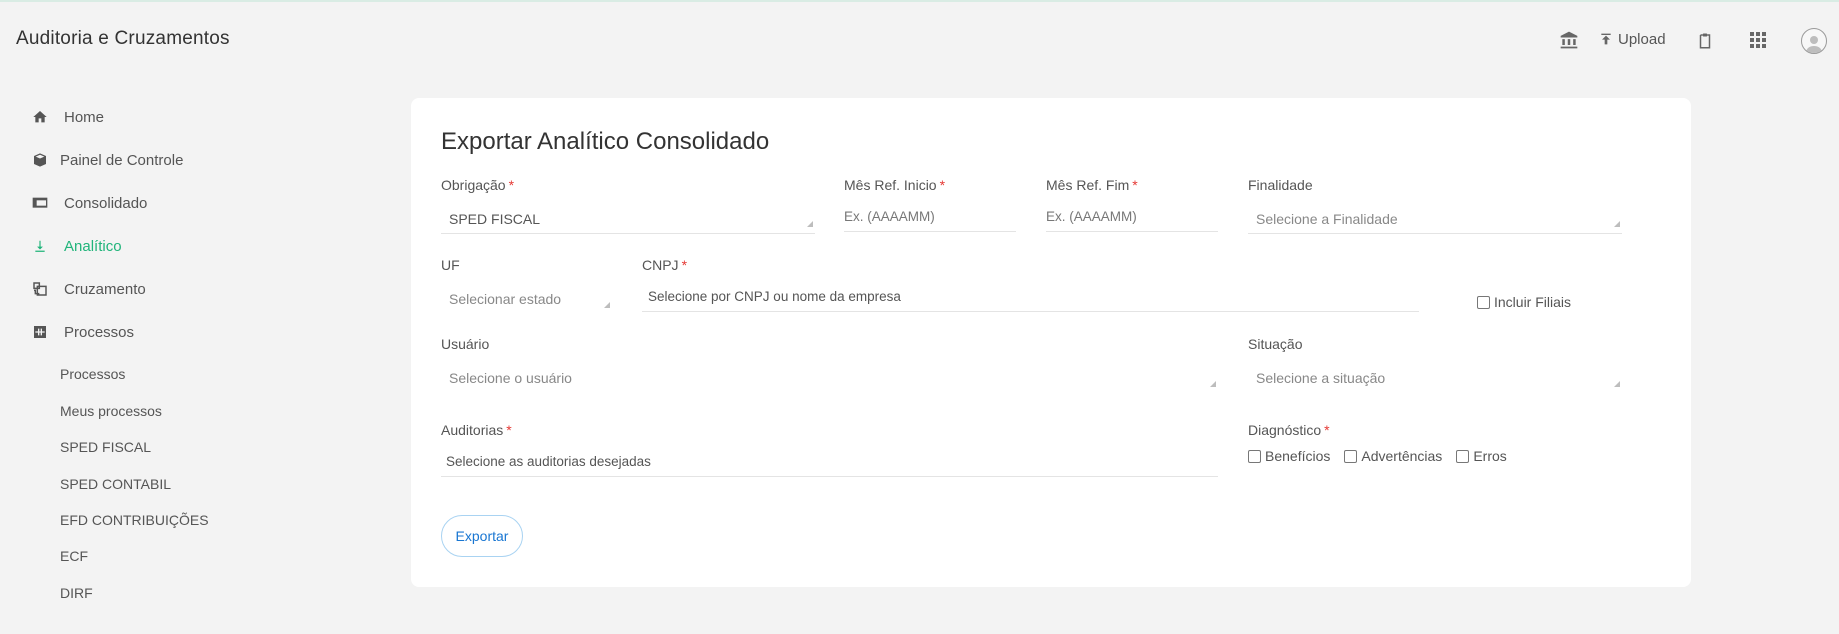 This screenshot has height=634, width=1839. I want to click on situacao-placeholder: Selecione a situação, so click(1321, 378).